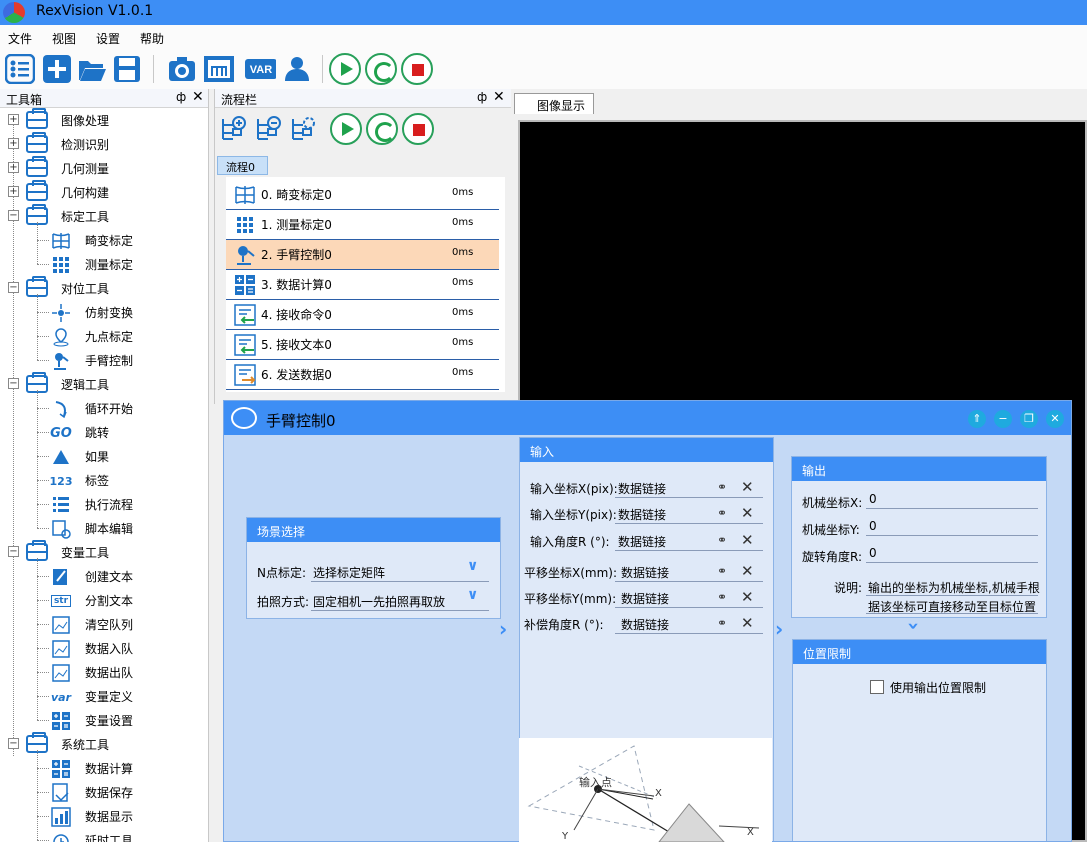 Image resolution: width=1087 pixels, height=842 pixels. Describe the element at coordinates (1029, 419) in the screenshot. I see `restore-button: ❐` at that location.